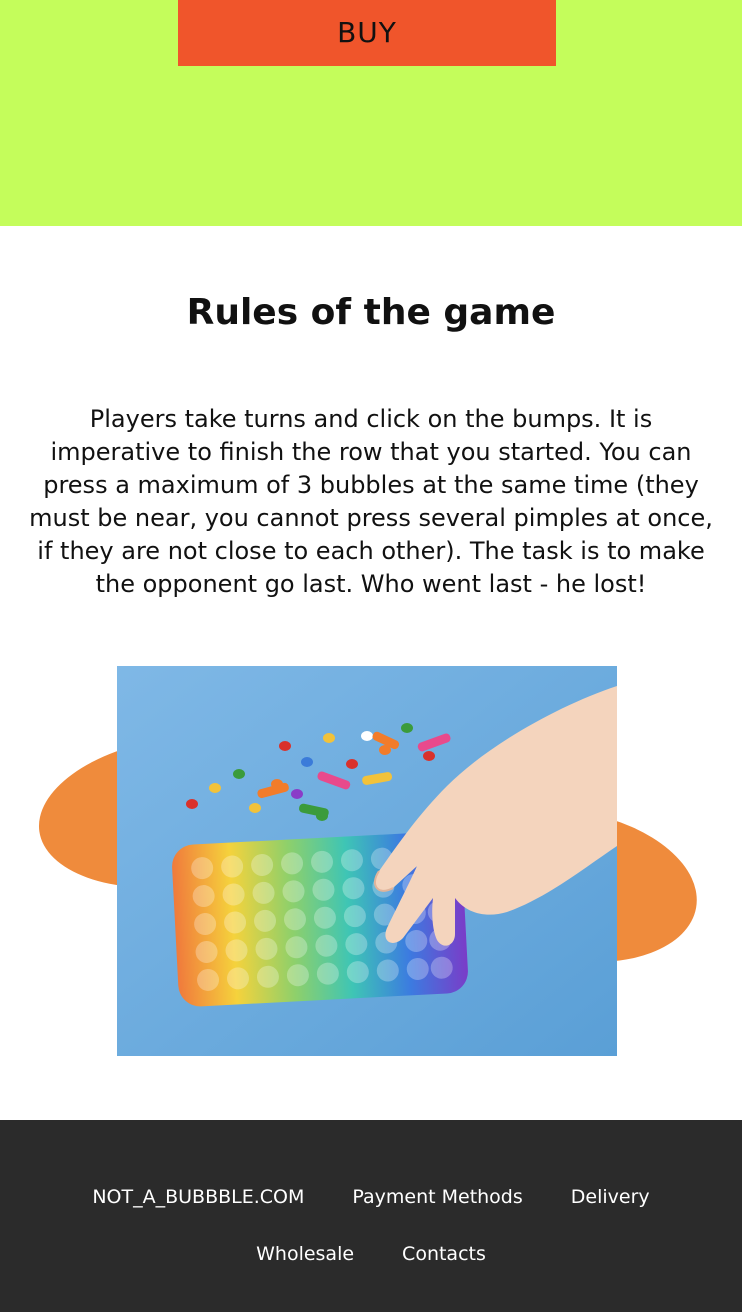 The image size is (742, 1312). What do you see at coordinates (371, 1254) in the screenshot?
I see `footer-nav-row-2: Wholesale Contacts` at bounding box center [371, 1254].